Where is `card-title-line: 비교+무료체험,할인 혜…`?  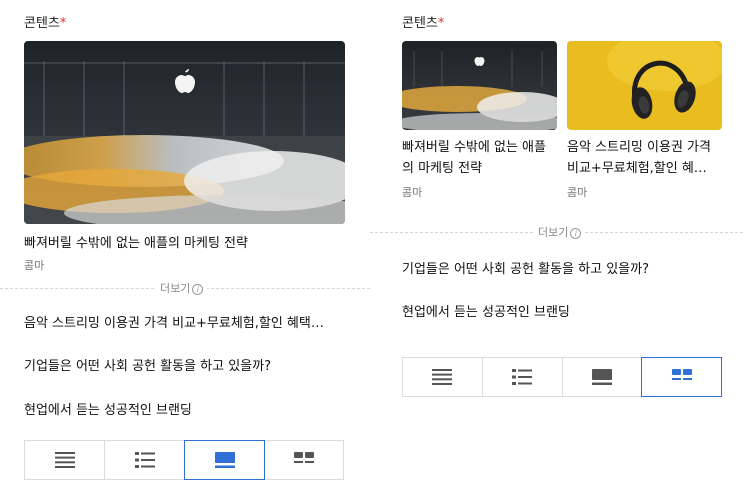
card-title-line: 비교+무료체험,할인 혜… is located at coordinates (637, 168).